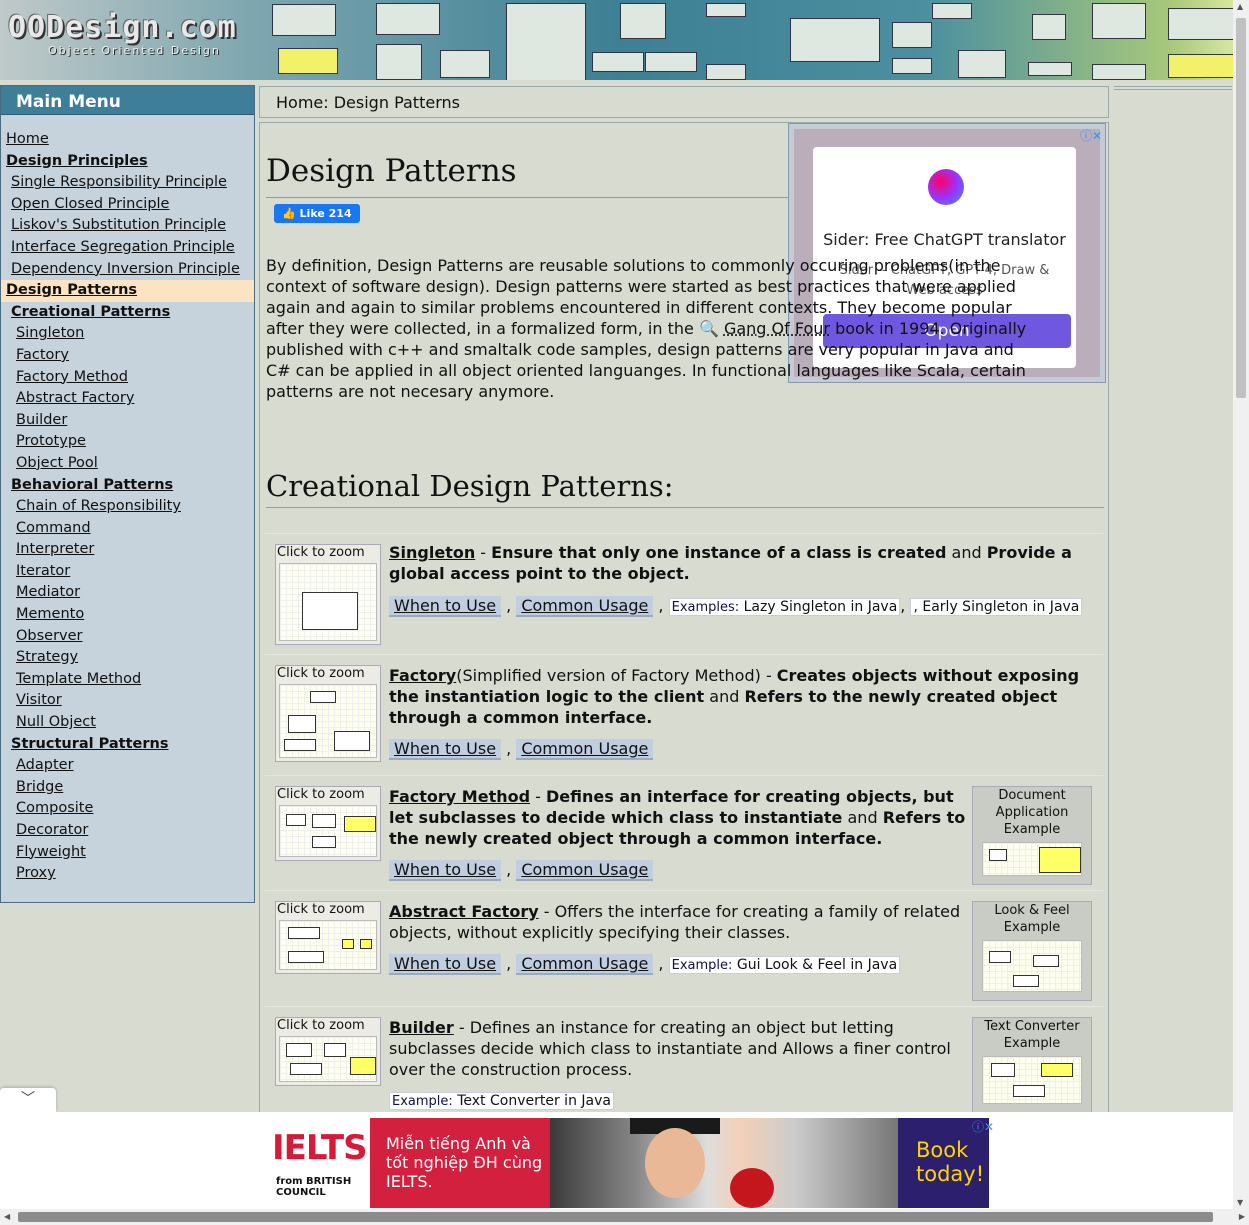  Describe the element at coordinates (28, 1100) in the screenshot. I see `collapse-ad-button: ﹀` at that location.